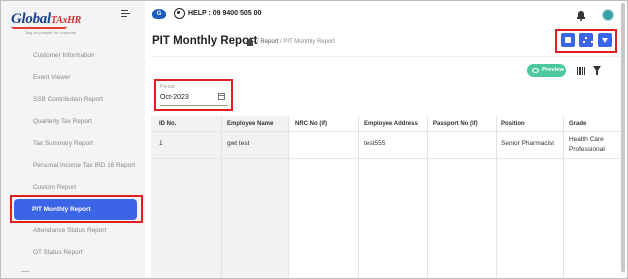 The image size is (628, 279). I want to click on logo-brand-main: Global, so click(31, 19).